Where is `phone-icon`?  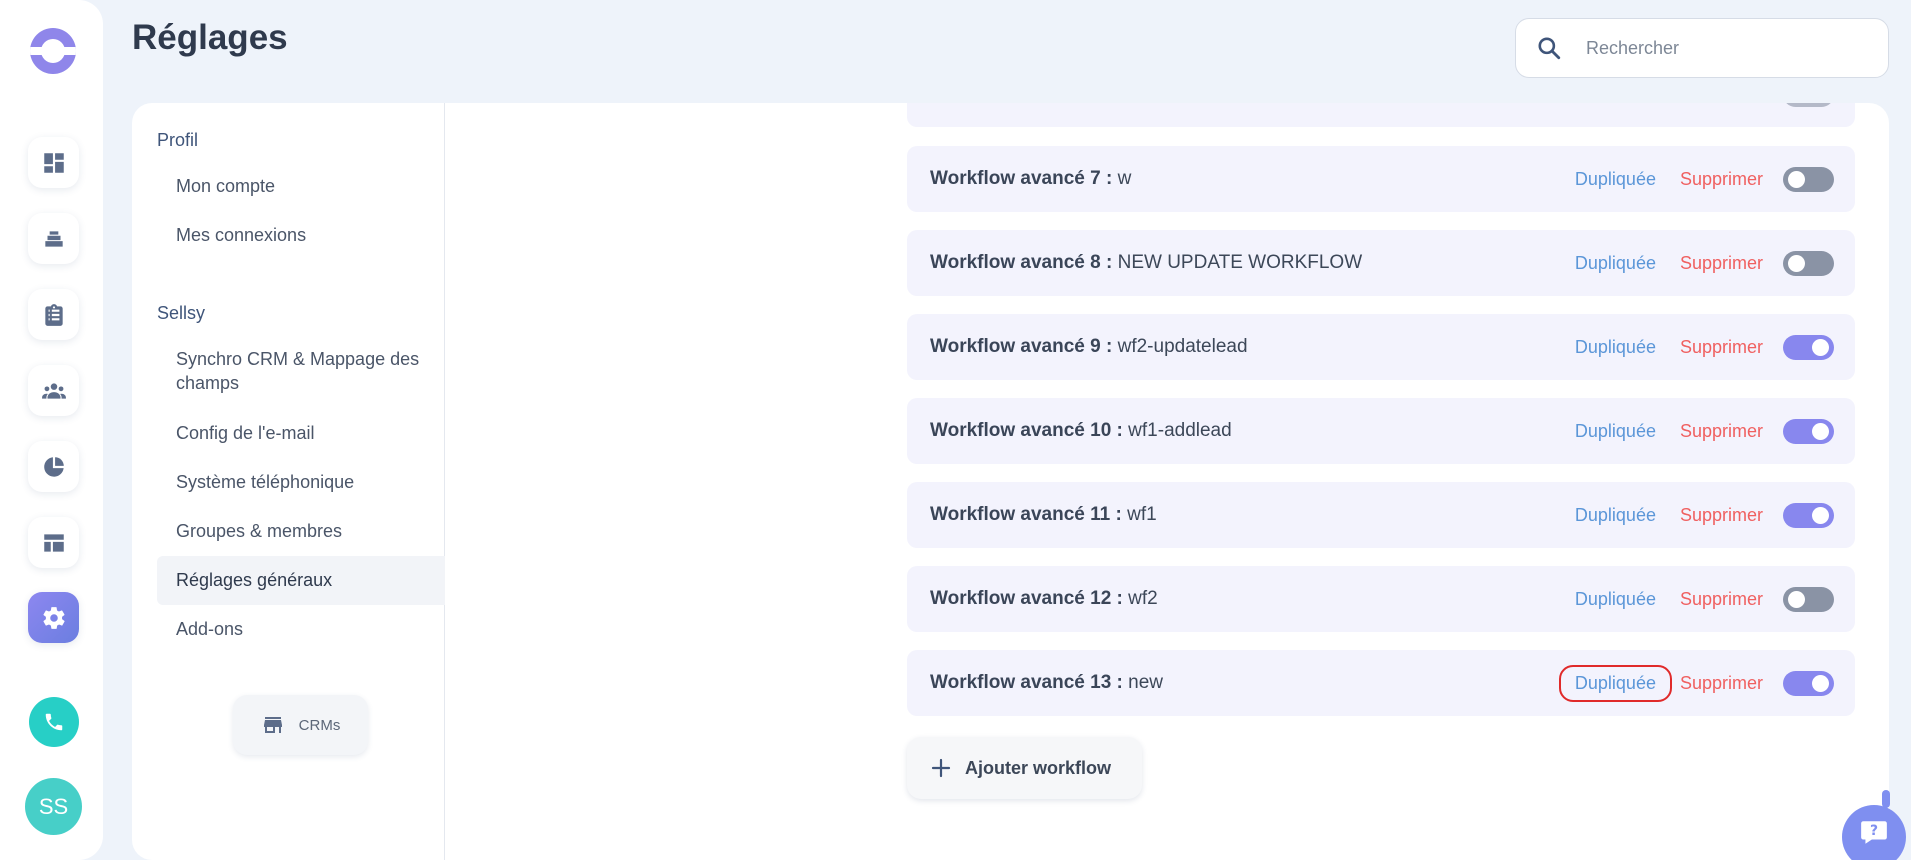
phone-icon is located at coordinates (54, 722).